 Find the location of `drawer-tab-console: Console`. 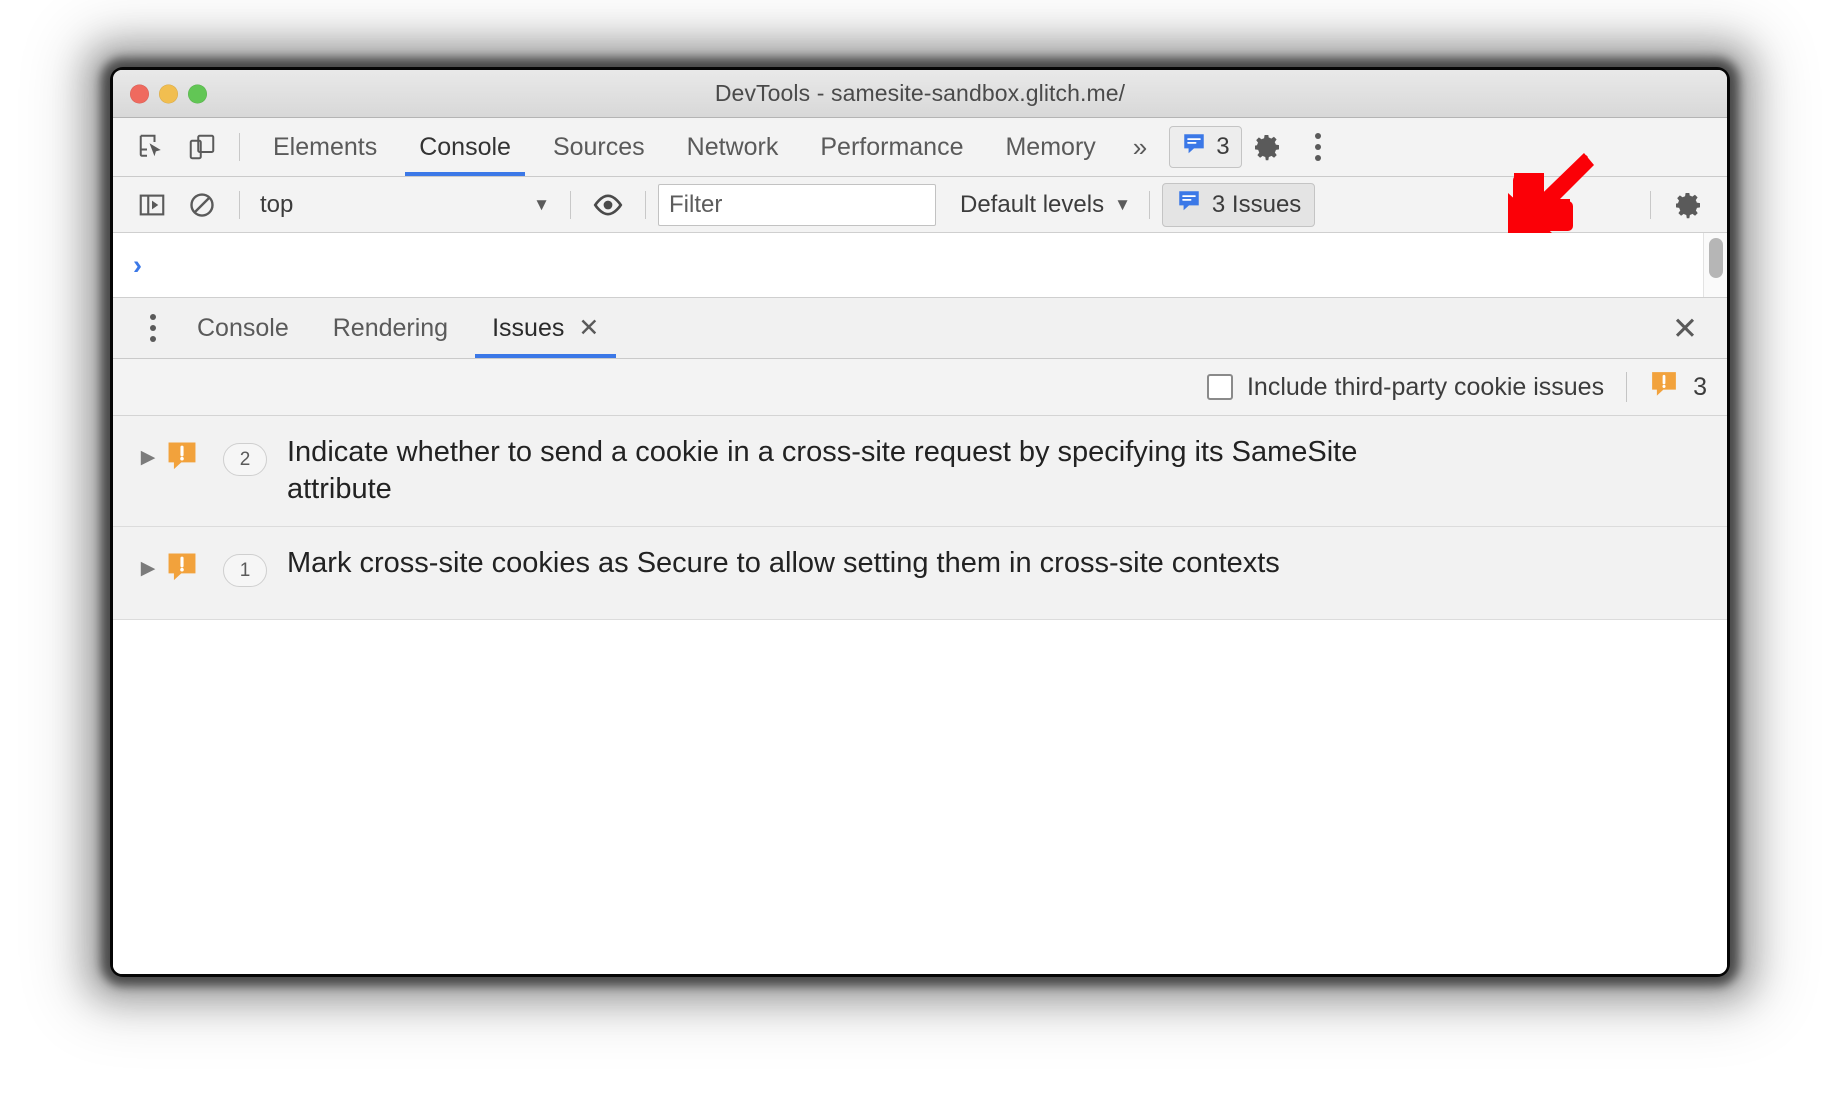

drawer-tab-console: Console is located at coordinates (243, 328).